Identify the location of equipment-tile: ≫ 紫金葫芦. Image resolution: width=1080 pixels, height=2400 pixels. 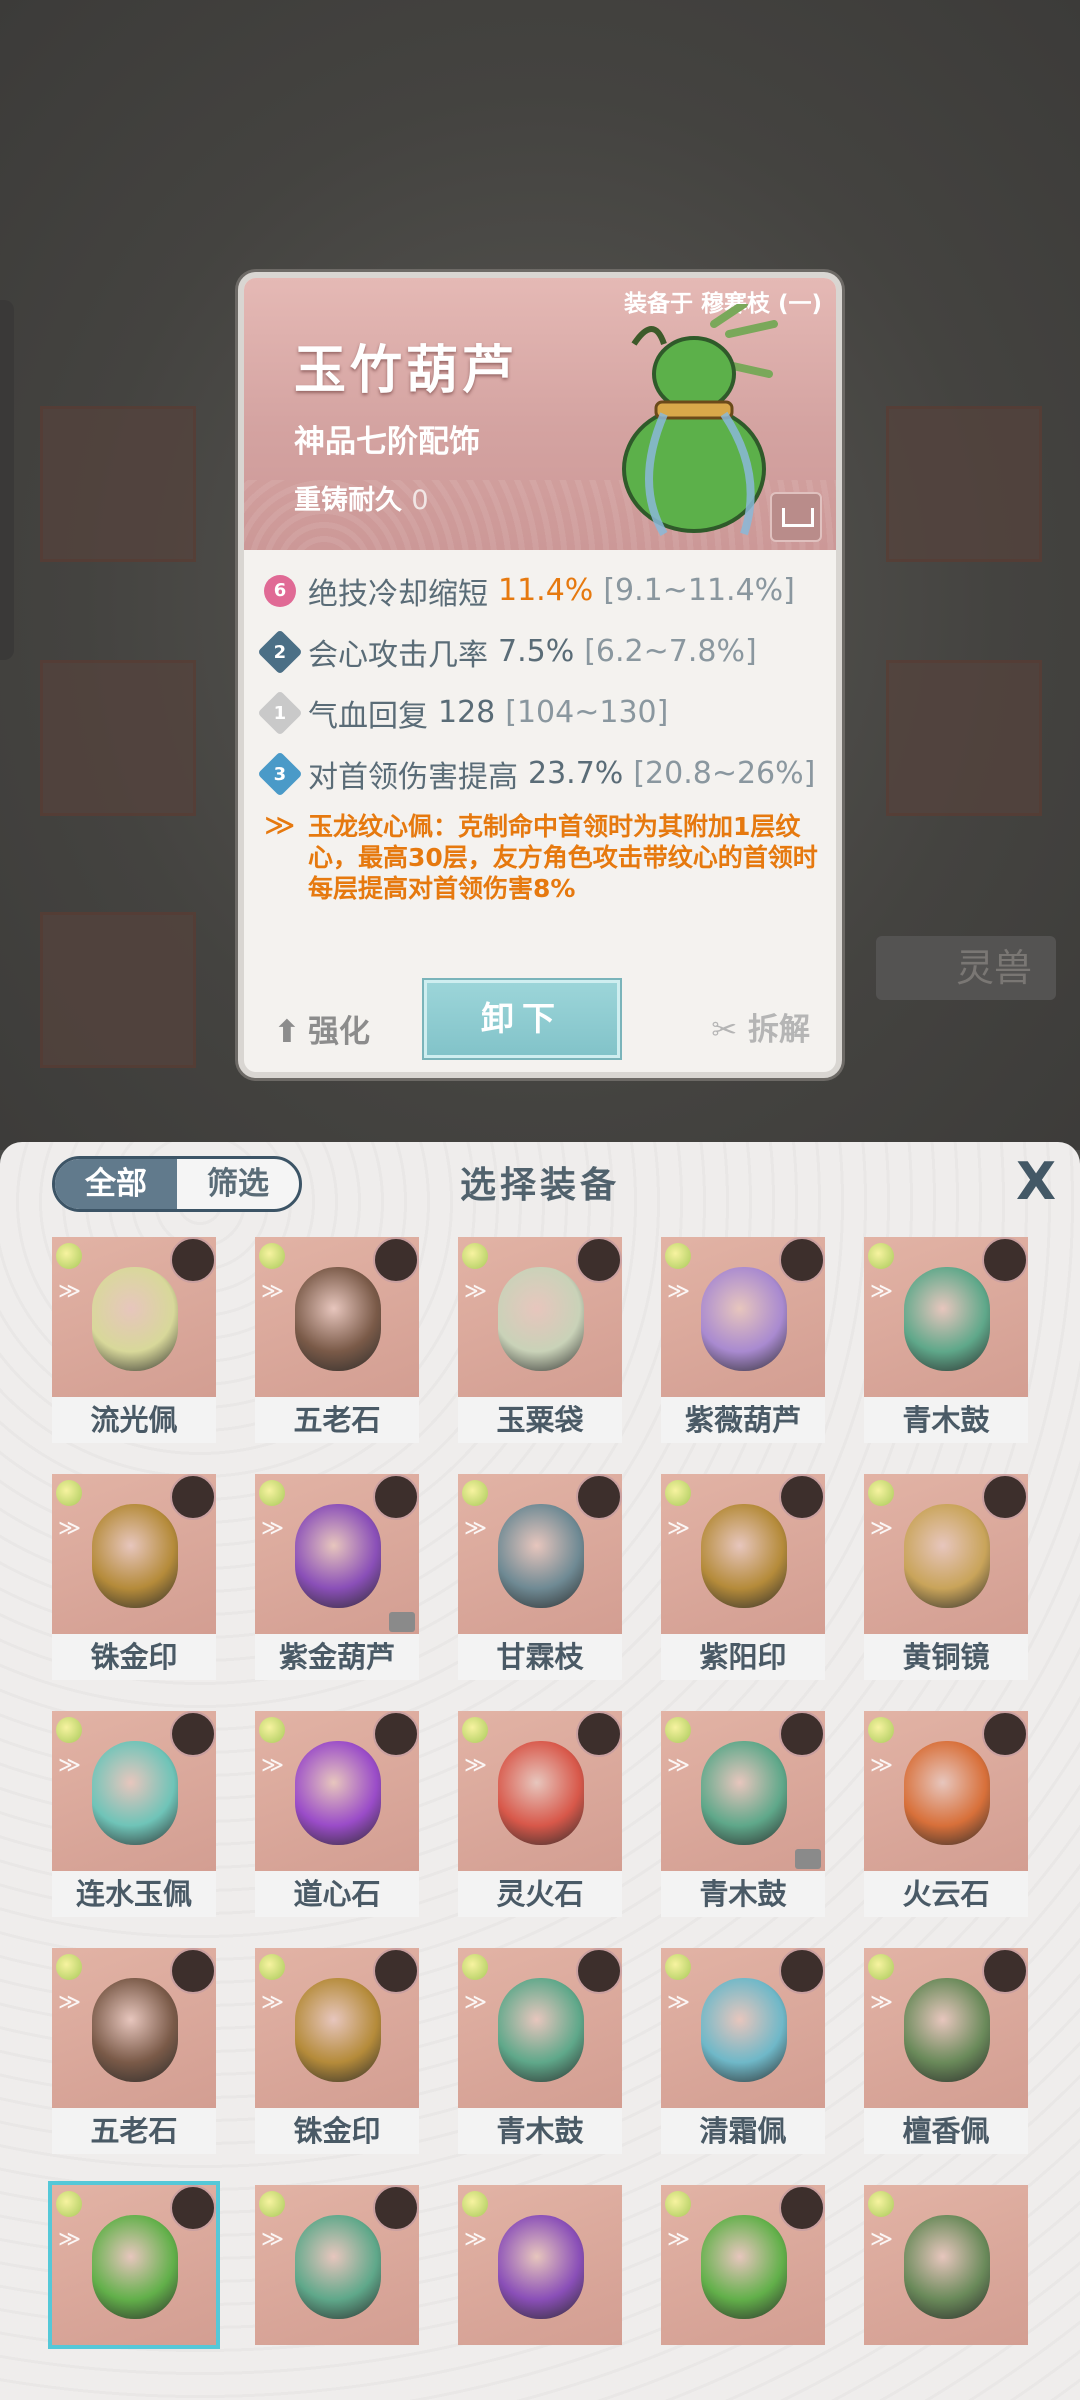
(337, 1578).